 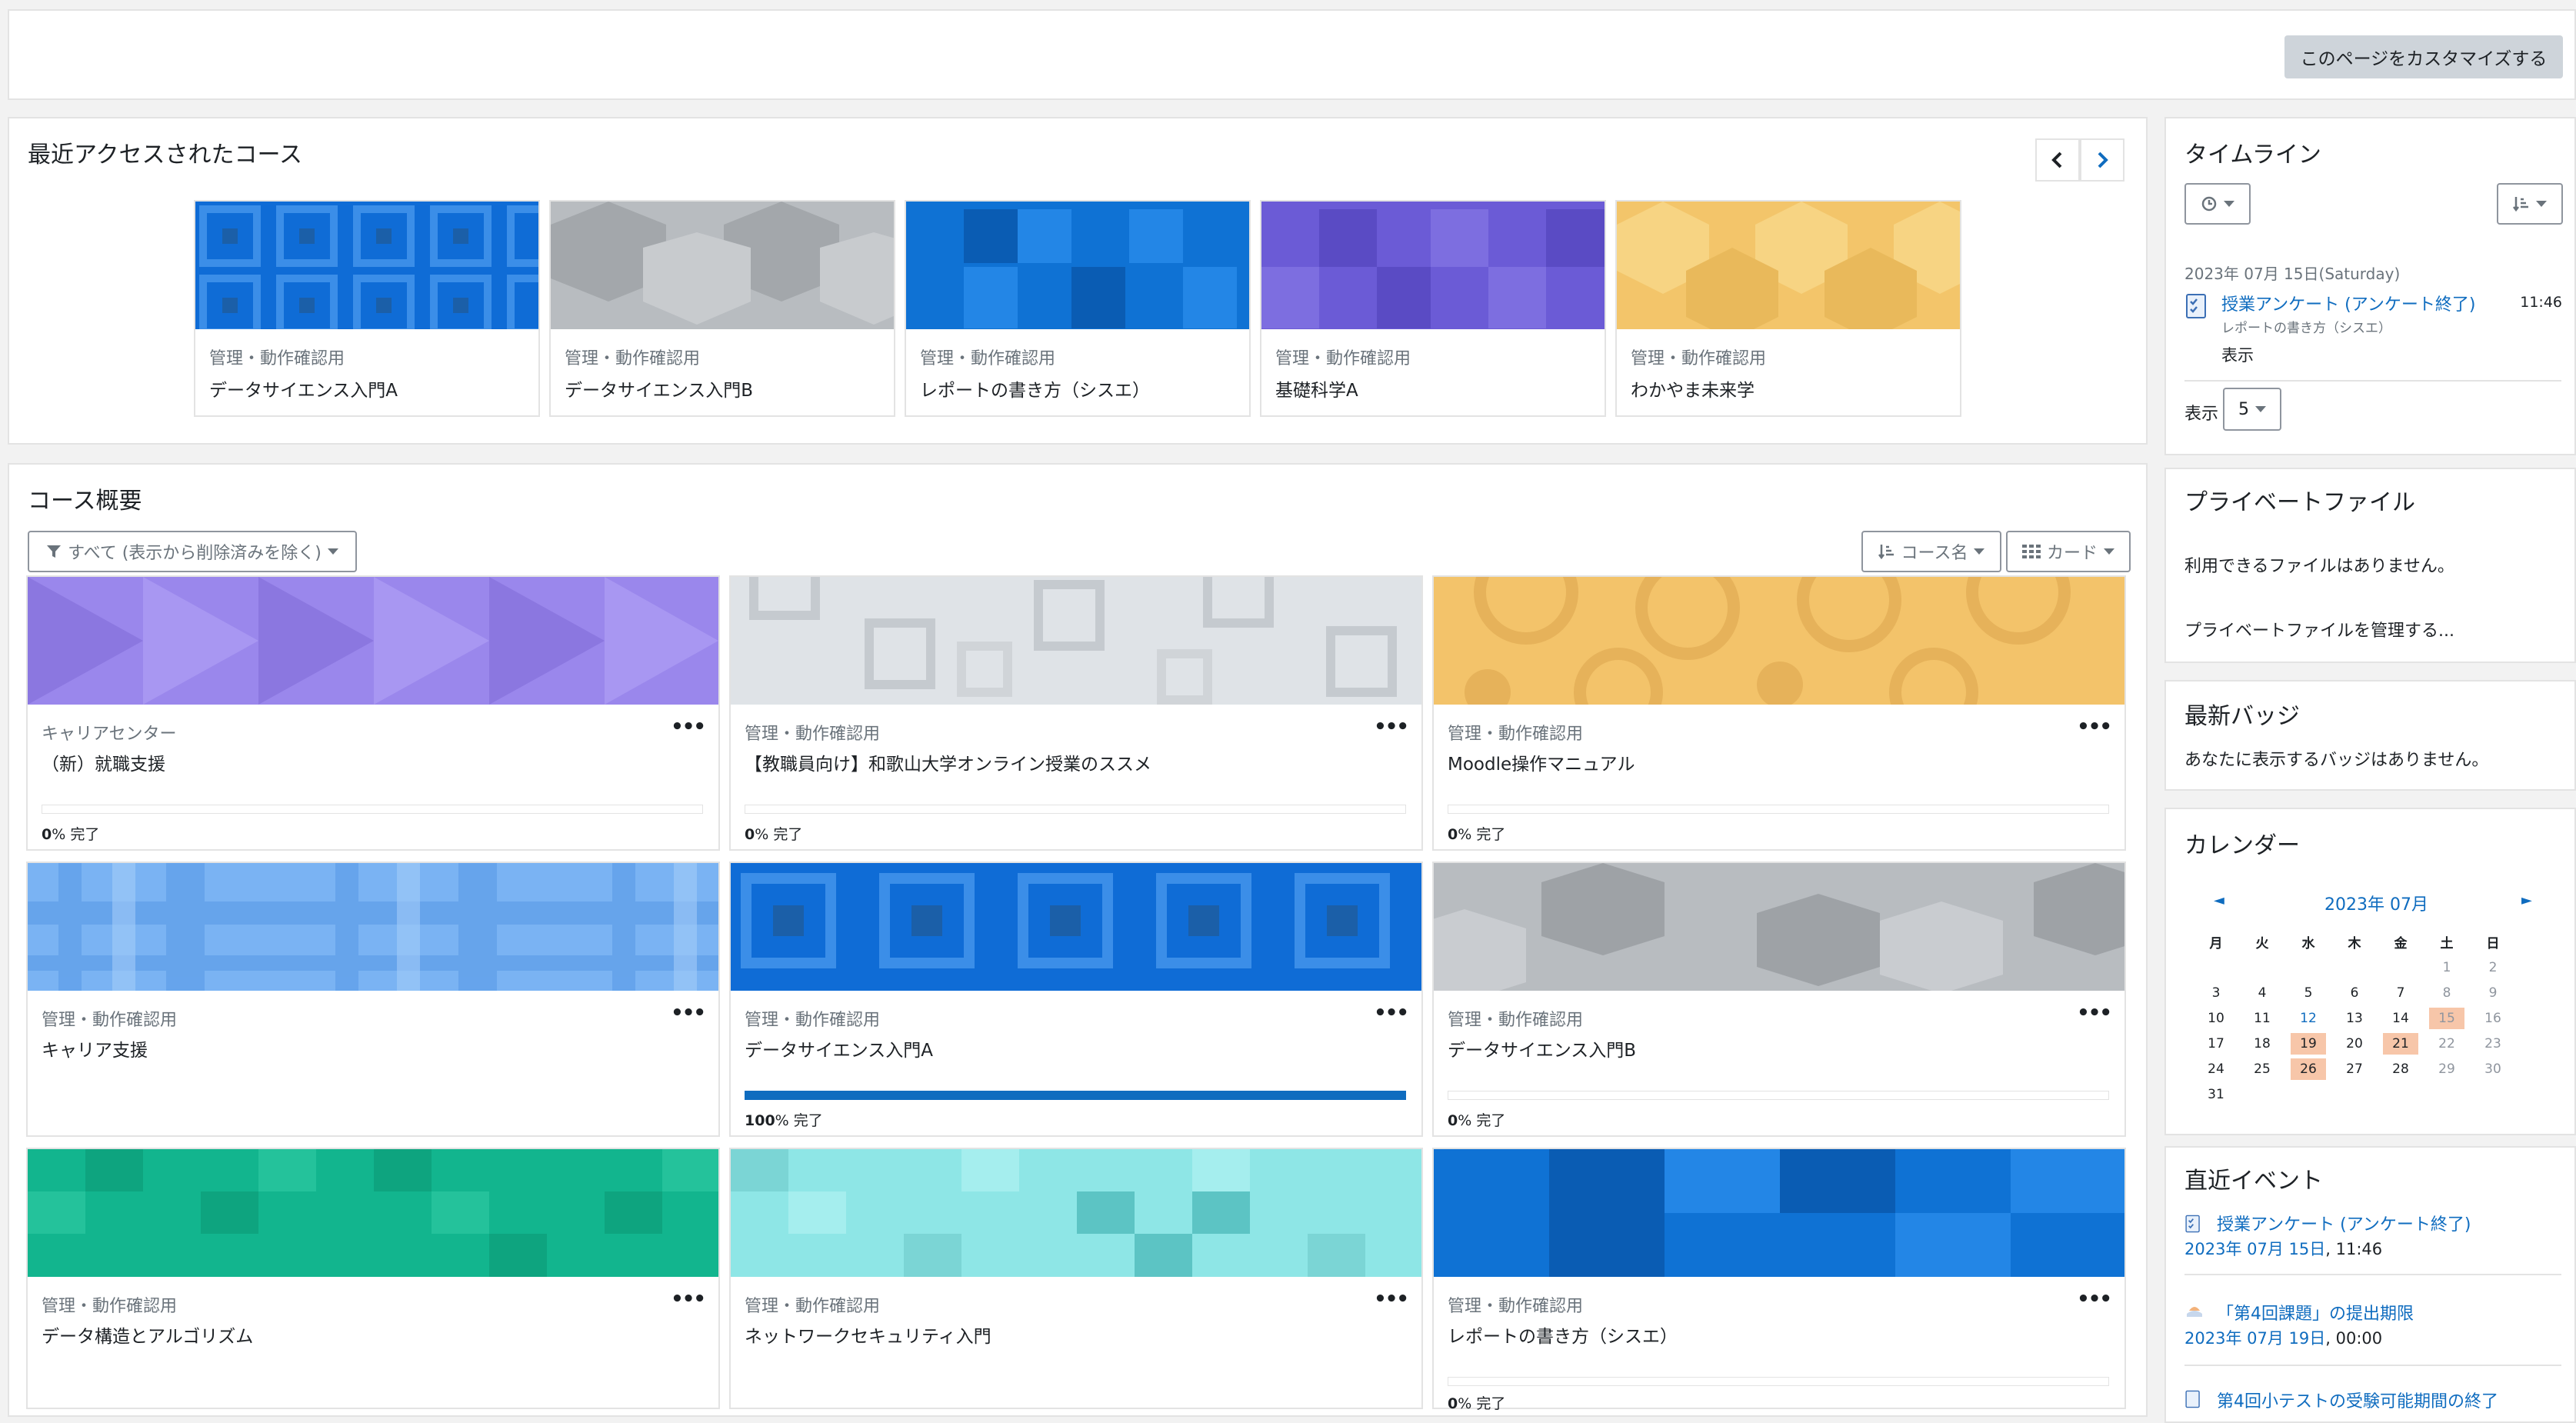 What do you see at coordinates (2254, 1338) in the screenshot?
I see `event-date-link: 2023年 07月 19日` at bounding box center [2254, 1338].